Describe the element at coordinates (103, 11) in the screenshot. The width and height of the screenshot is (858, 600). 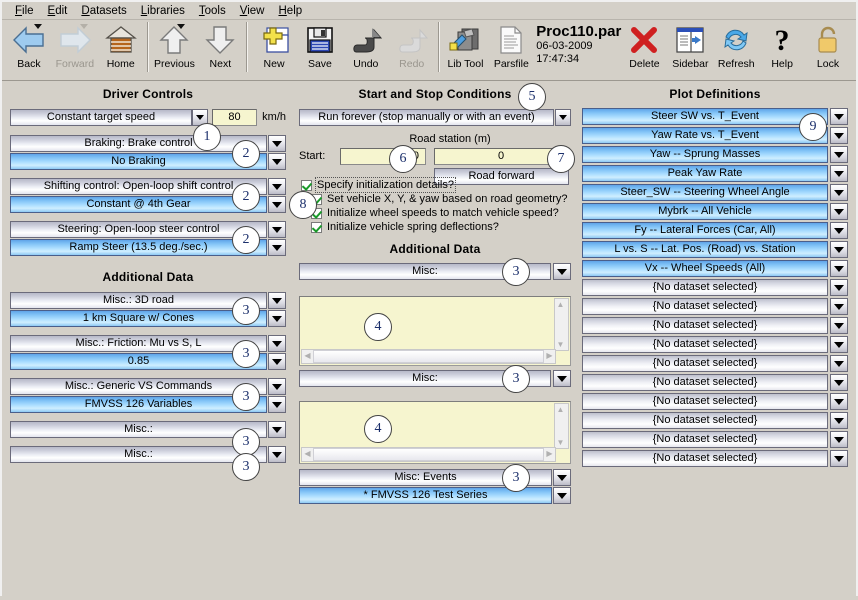
I see `menu-item-datasets: Datasets` at that location.